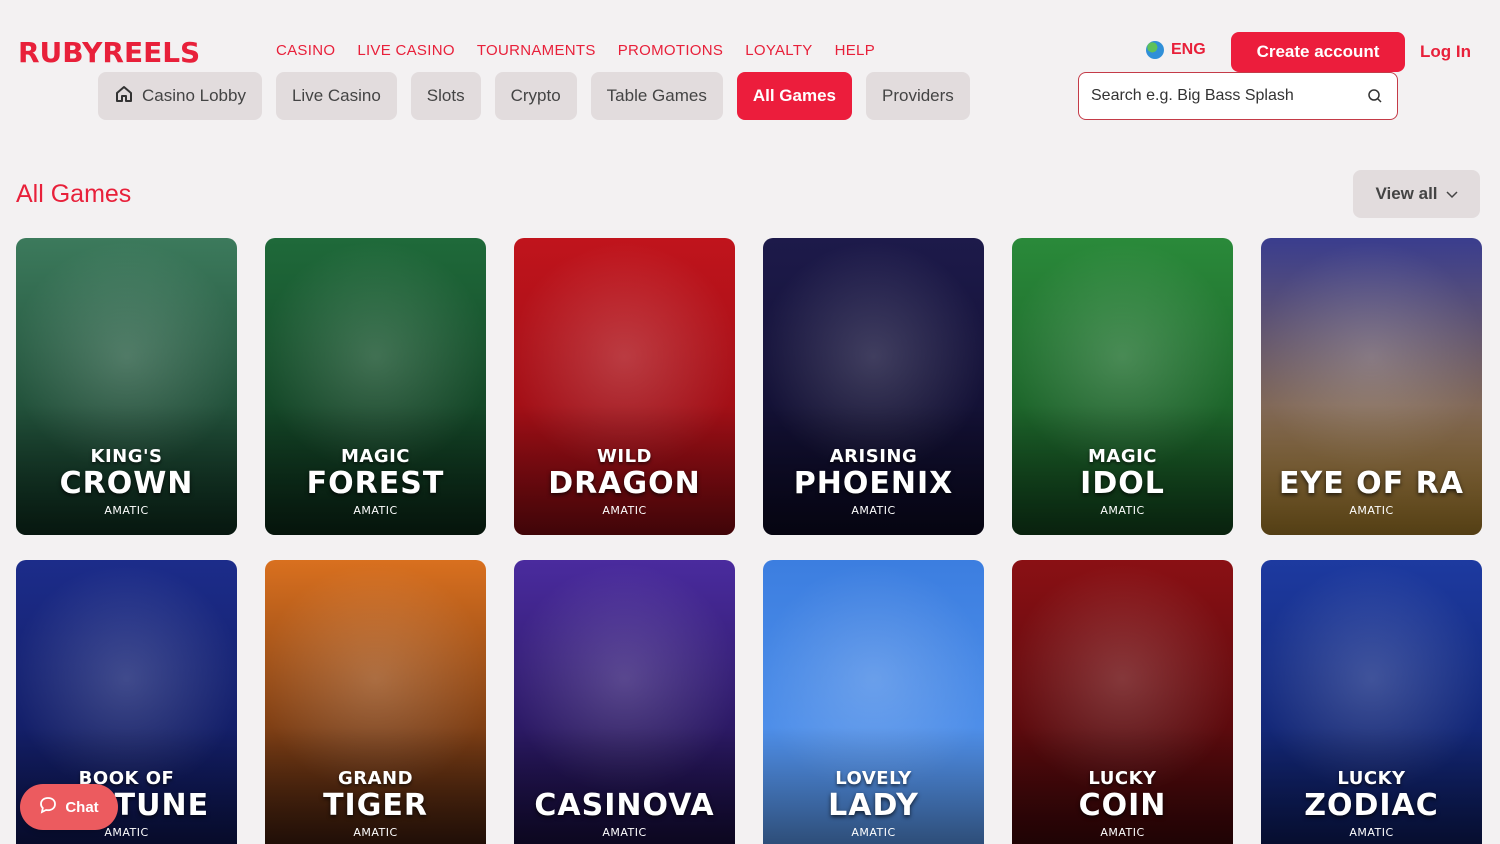 This screenshot has height=844, width=1500. What do you see at coordinates (873, 386) in the screenshot?
I see `game-card: ARISING PHOENIX AMATIC` at bounding box center [873, 386].